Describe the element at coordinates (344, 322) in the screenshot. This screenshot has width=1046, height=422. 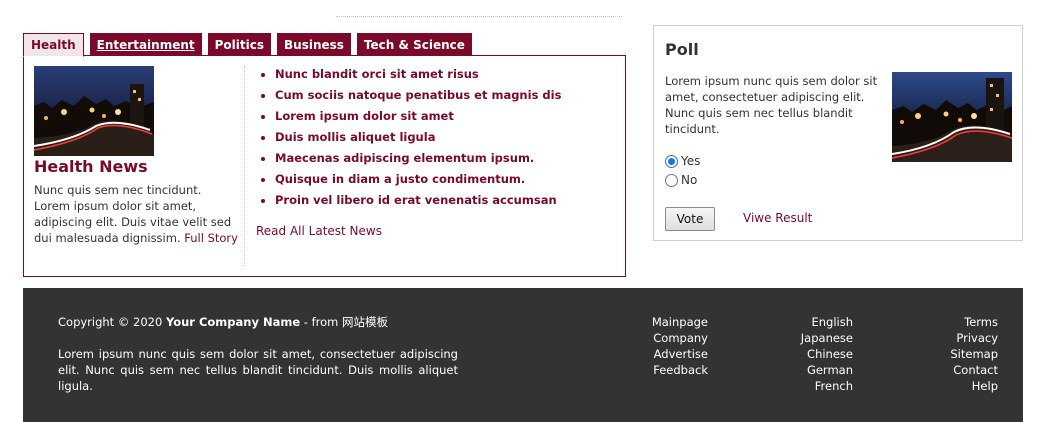
I see `copyright-suffix: - from 网站模板` at that location.